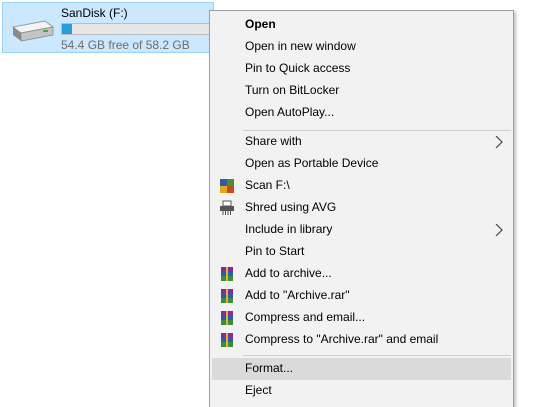  What do you see at coordinates (361, 296) in the screenshot?
I see `menu-item-add-archive-rar: Add to "Archive.rar"` at bounding box center [361, 296].